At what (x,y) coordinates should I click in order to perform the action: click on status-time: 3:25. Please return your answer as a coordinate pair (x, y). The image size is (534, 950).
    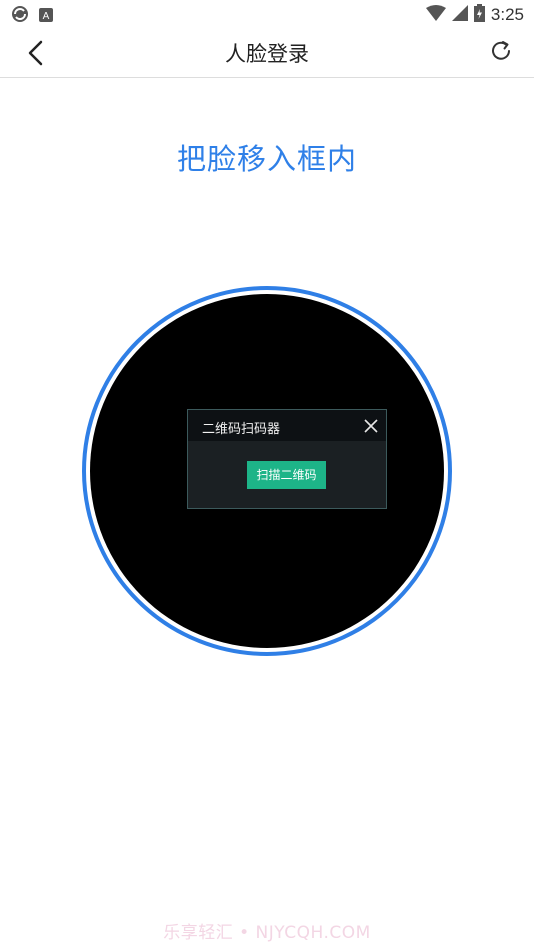
    Looking at the image, I should click on (507, 14).